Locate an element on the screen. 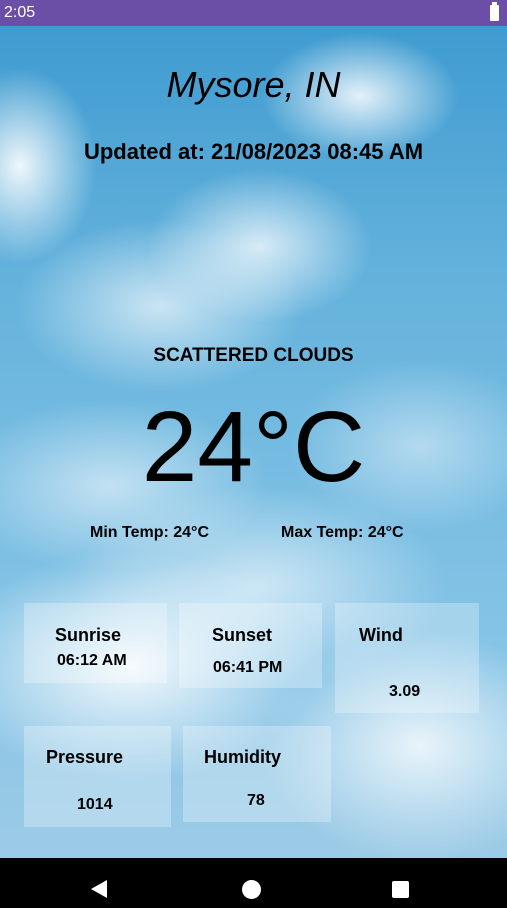 Image resolution: width=507 pixels, height=908 pixels. location-title: Mysore, IN is located at coordinates (253, 84).